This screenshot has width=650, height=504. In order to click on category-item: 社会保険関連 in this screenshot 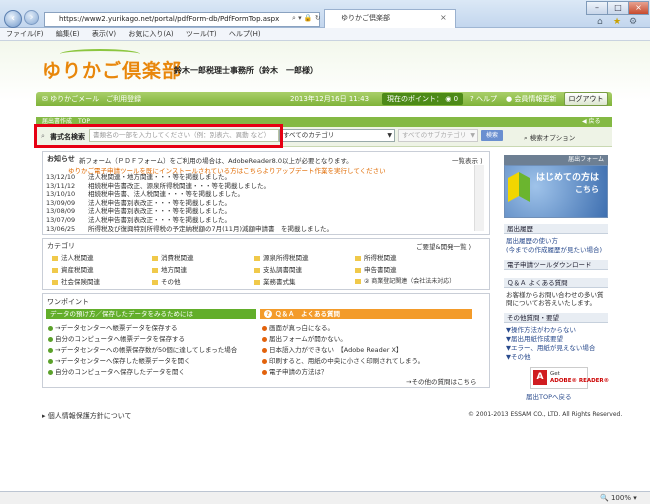, I will do `click(76, 281)`.